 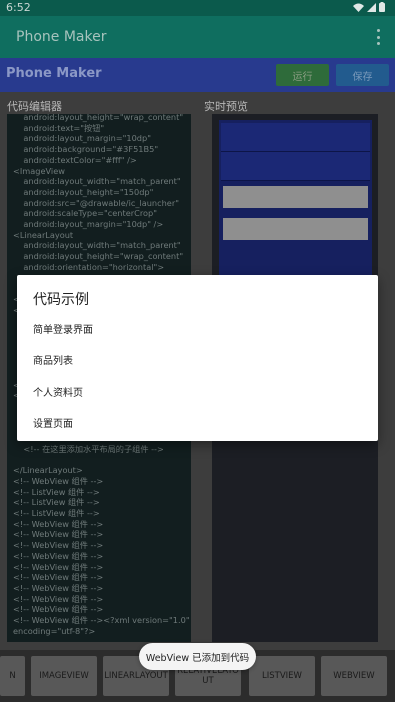 What do you see at coordinates (226, 106) in the screenshot?
I see `preview-label: 实时预览` at bounding box center [226, 106].